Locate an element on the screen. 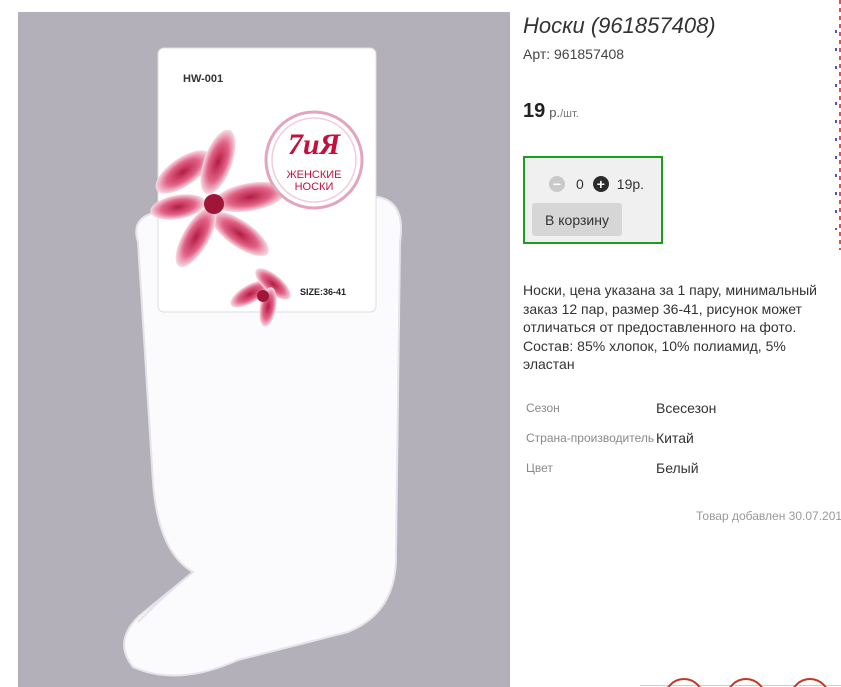  page-edge-decoration is located at coordinates (836, 130).